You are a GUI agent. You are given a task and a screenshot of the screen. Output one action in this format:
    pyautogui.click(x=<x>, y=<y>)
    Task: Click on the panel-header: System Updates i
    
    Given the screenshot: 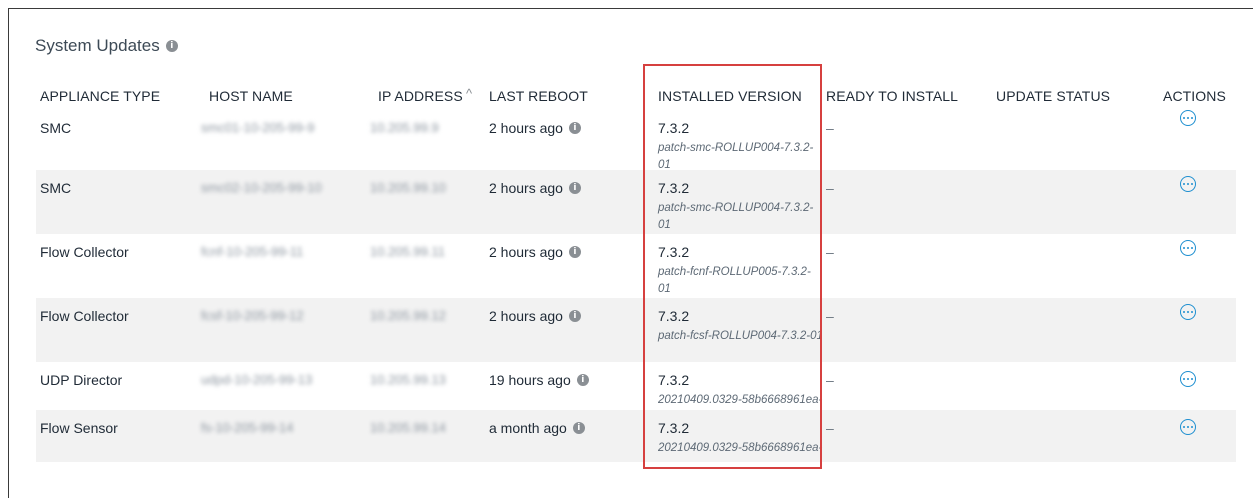 What is the action you would take?
    pyautogui.click(x=106, y=46)
    